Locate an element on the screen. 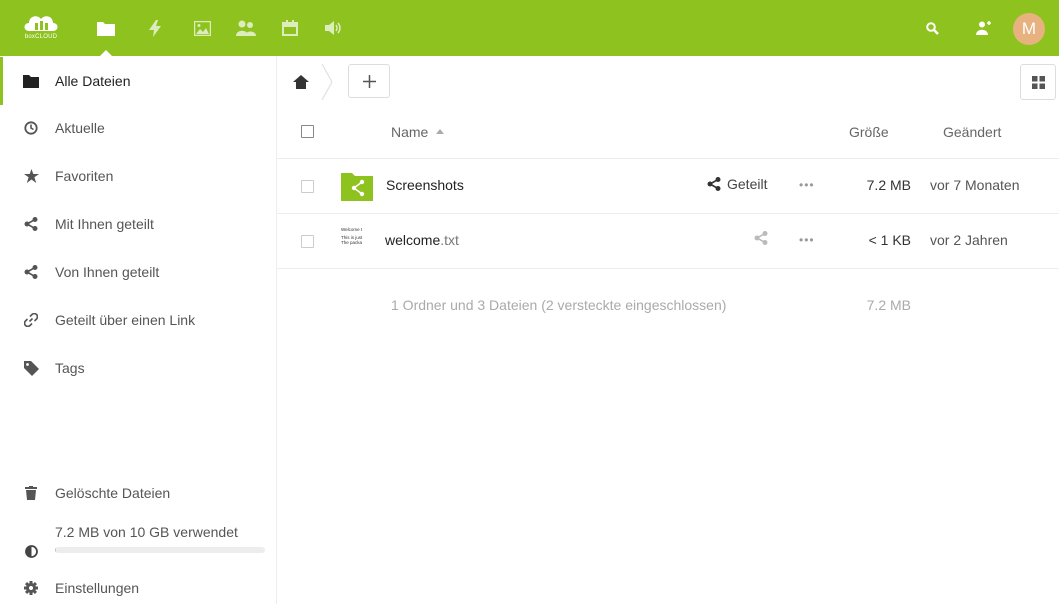 The width and height of the screenshot is (1059, 612). app-contacts is located at coordinates (246, 28).